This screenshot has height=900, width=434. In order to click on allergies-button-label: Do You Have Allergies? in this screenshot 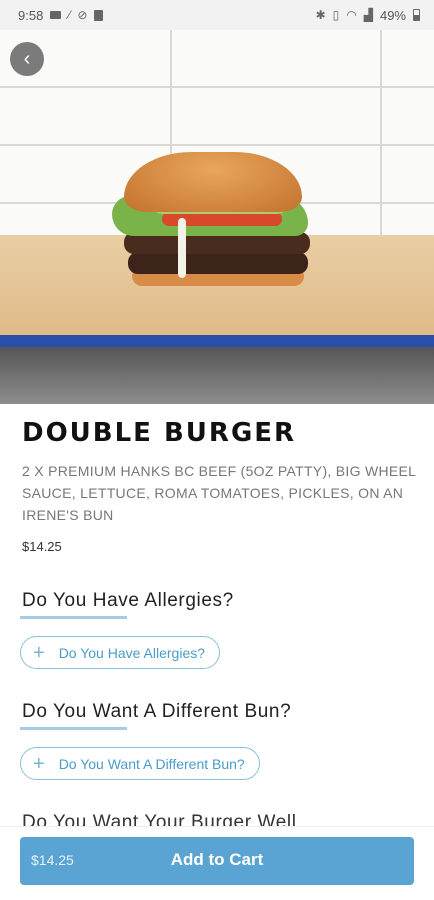, I will do `click(132, 652)`.